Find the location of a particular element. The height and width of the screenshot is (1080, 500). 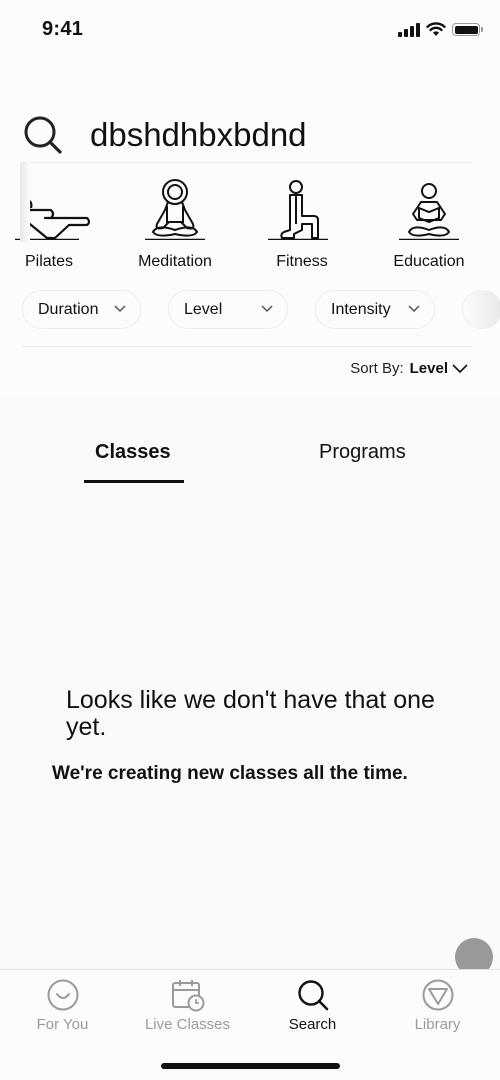

status-time: 9:41 is located at coordinates (63, 29).